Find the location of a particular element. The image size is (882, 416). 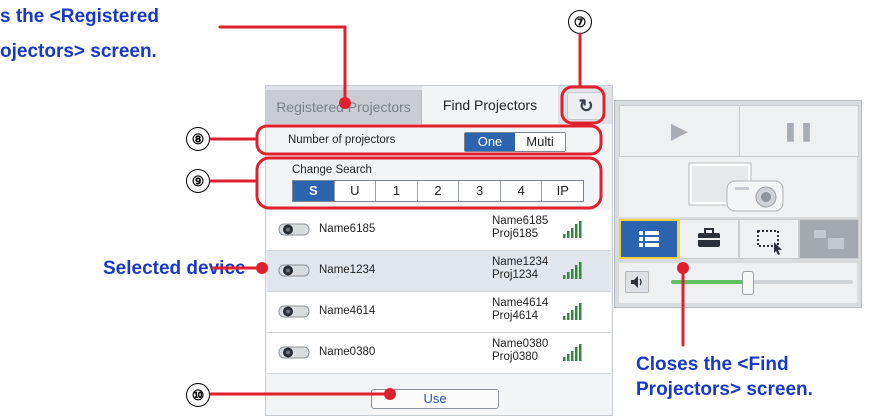

device-detail: Name4614 Proj4614 is located at coordinates (520, 309).